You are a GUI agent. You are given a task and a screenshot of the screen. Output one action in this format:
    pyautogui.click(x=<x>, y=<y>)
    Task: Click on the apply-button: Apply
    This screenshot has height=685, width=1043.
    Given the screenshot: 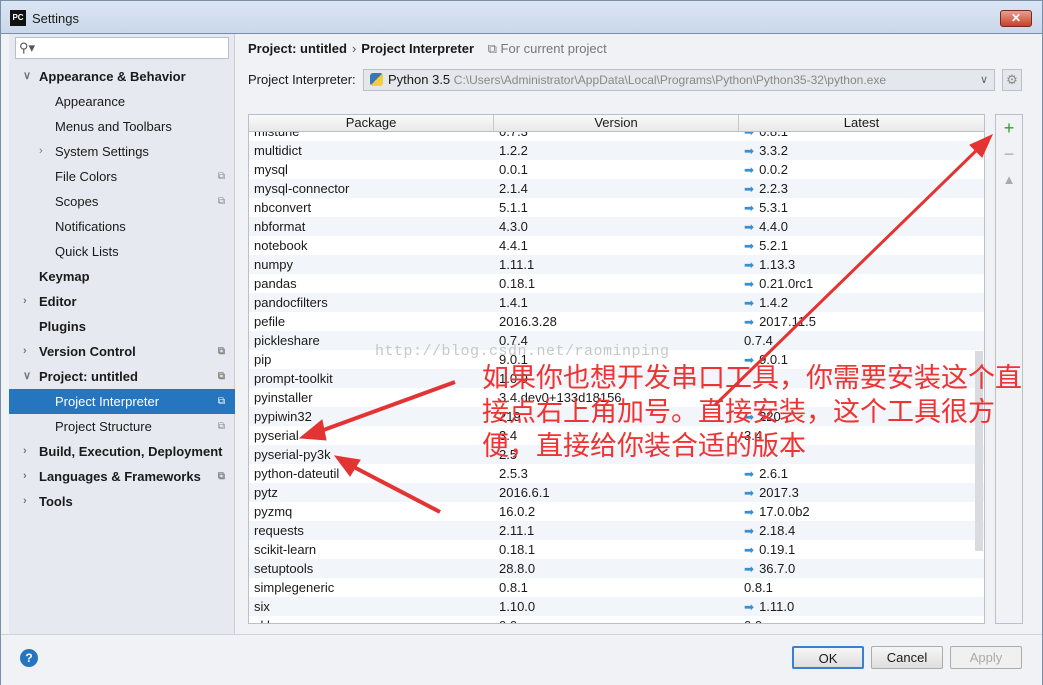 What is the action you would take?
    pyautogui.click(x=986, y=657)
    